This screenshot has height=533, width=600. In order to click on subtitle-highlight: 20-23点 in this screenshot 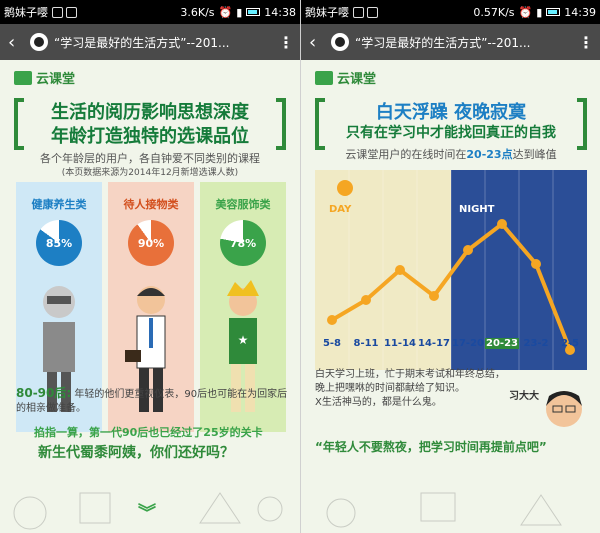, I will do `click(489, 154)`.